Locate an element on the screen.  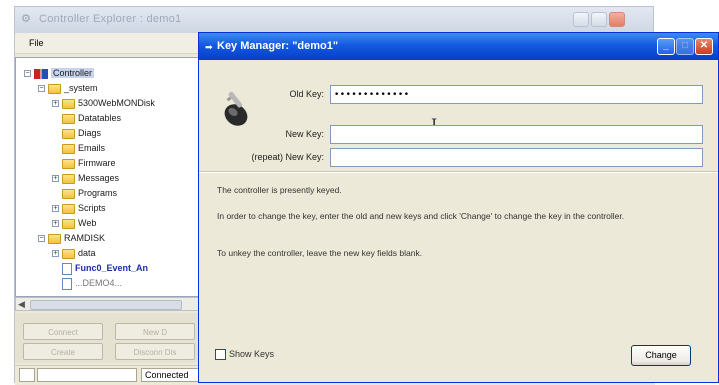
background-window-title: Controller Explorer : demo1 is located at coordinates (110, 19).